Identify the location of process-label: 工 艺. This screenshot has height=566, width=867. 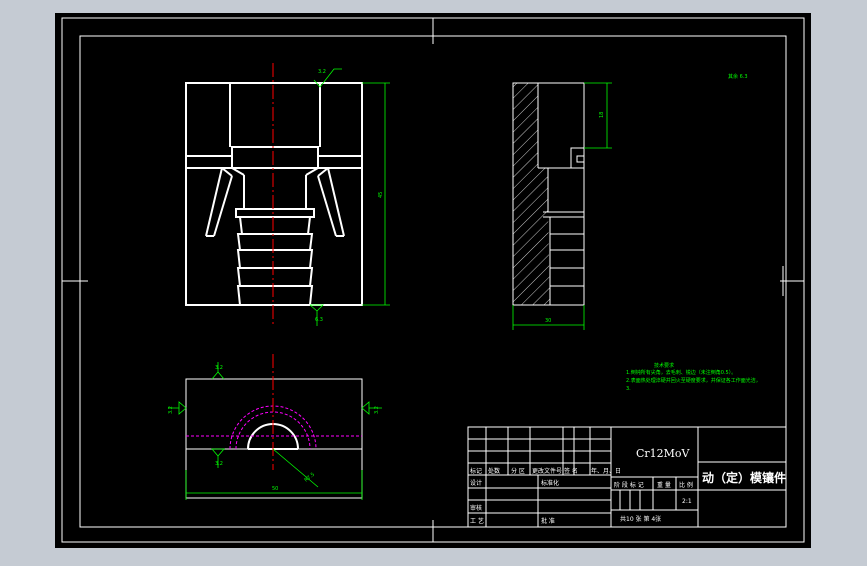
(477, 521).